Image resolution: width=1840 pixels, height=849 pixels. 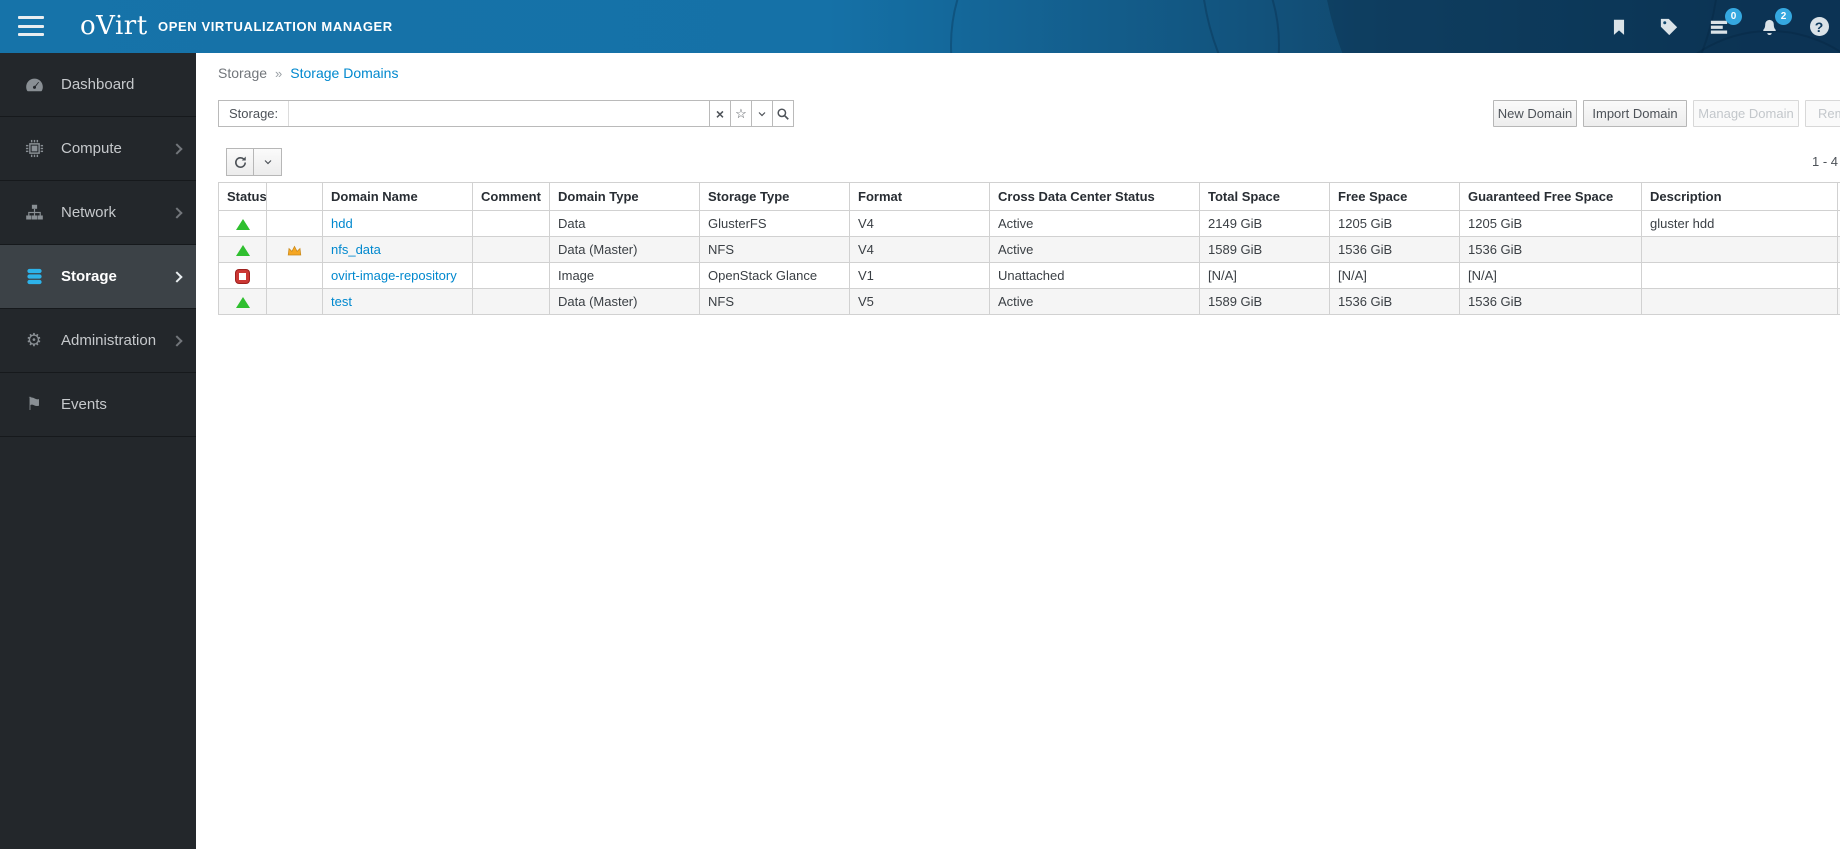 I want to click on search-icon, so click(x=783, y=113).